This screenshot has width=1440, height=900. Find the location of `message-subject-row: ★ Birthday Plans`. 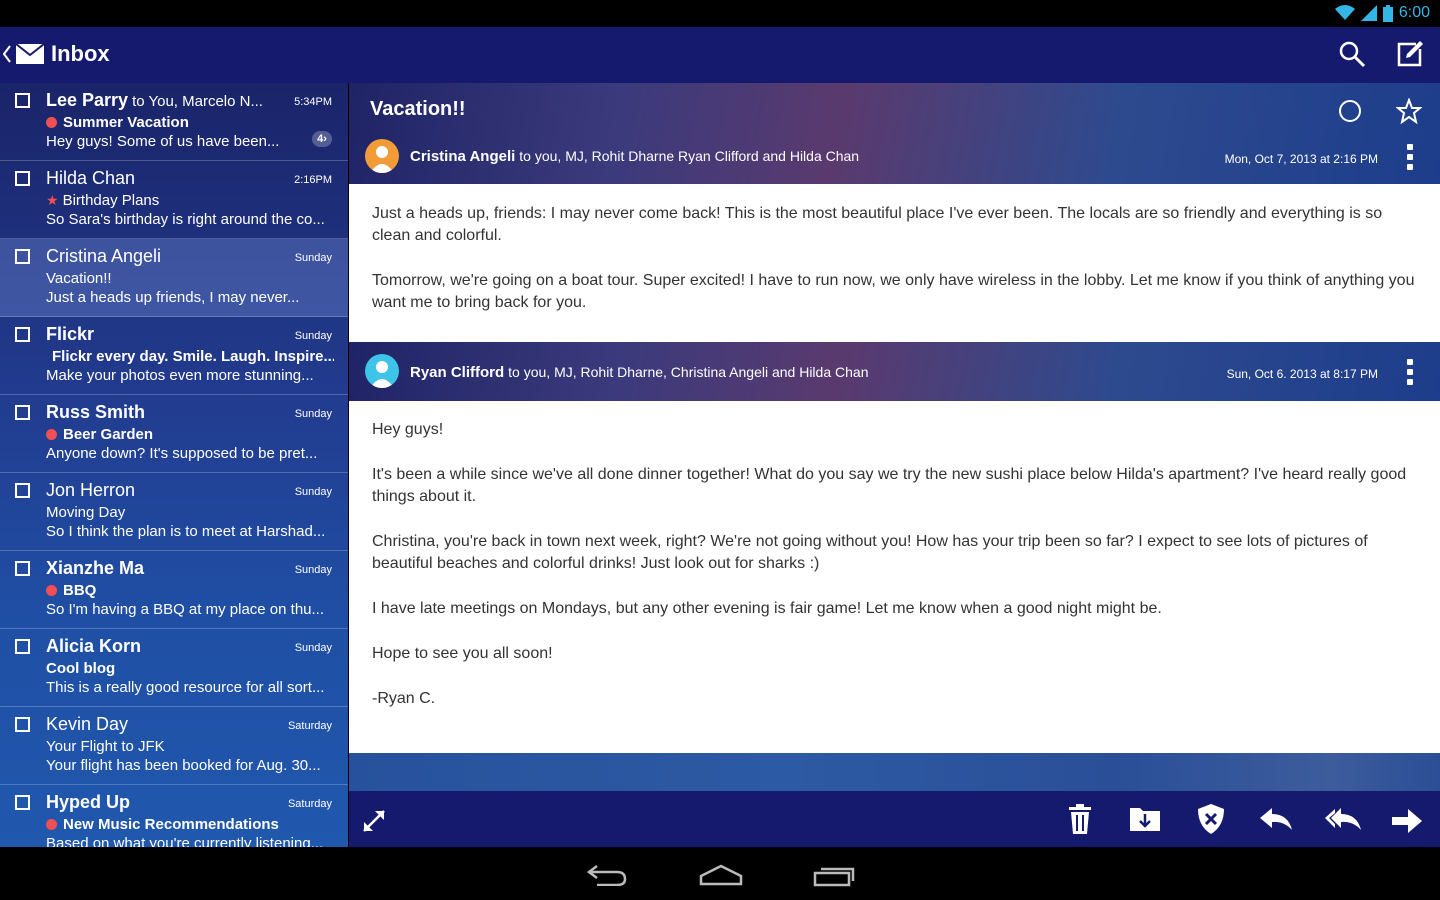

message-subject-row: ★ Birthday Plans is located at coordinates (190, 200).